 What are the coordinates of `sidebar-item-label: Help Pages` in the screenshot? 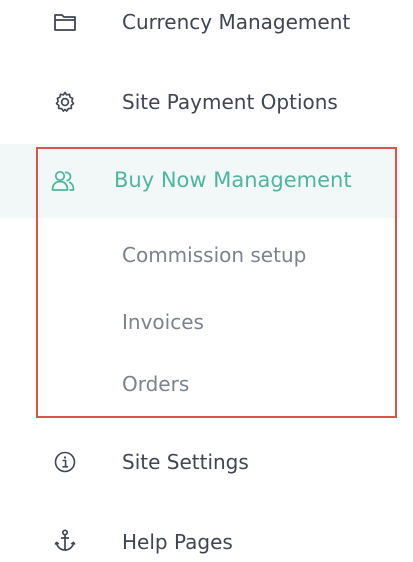 It's located at (177, 542).